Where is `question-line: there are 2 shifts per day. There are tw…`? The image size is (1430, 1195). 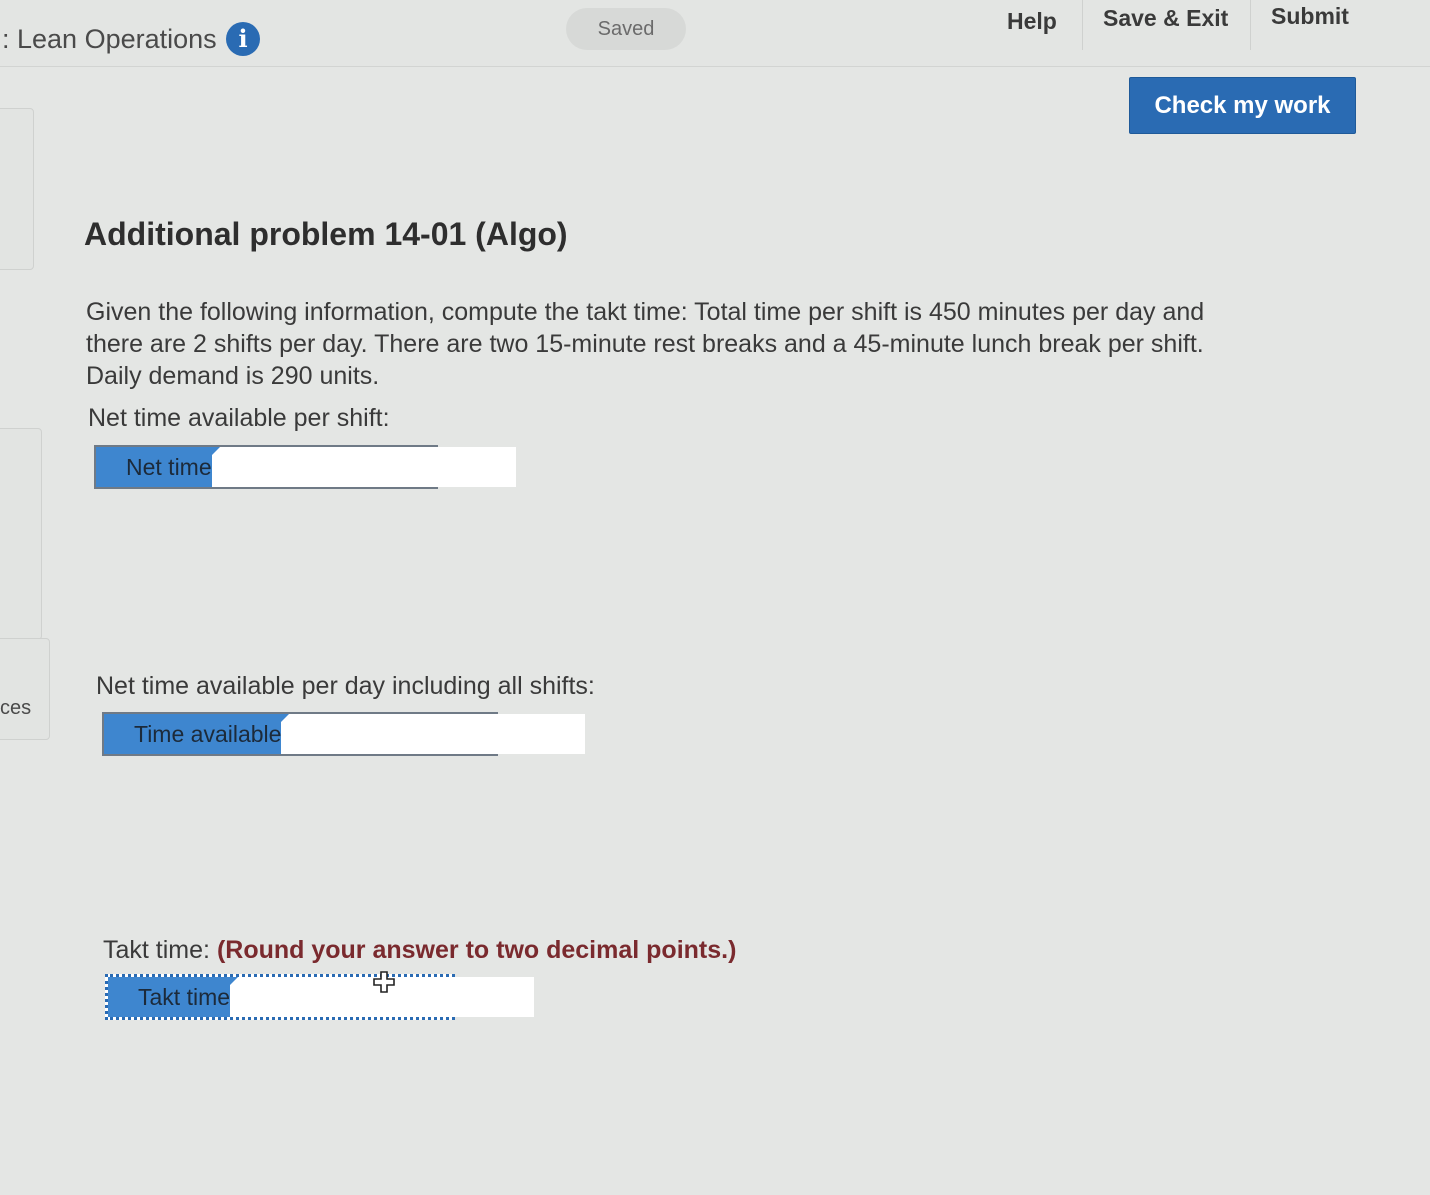 question-line: there are 2 shifts per day. There are tw… is located at coordinates (645, 344).